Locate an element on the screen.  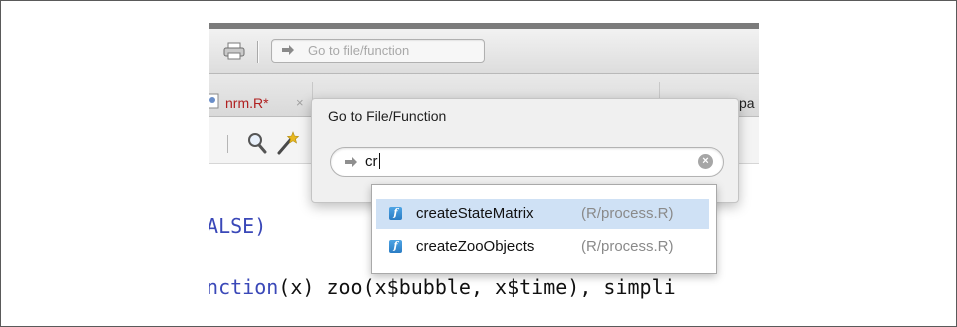
code-function-keyword: unction is located at coordinates (244, 287).